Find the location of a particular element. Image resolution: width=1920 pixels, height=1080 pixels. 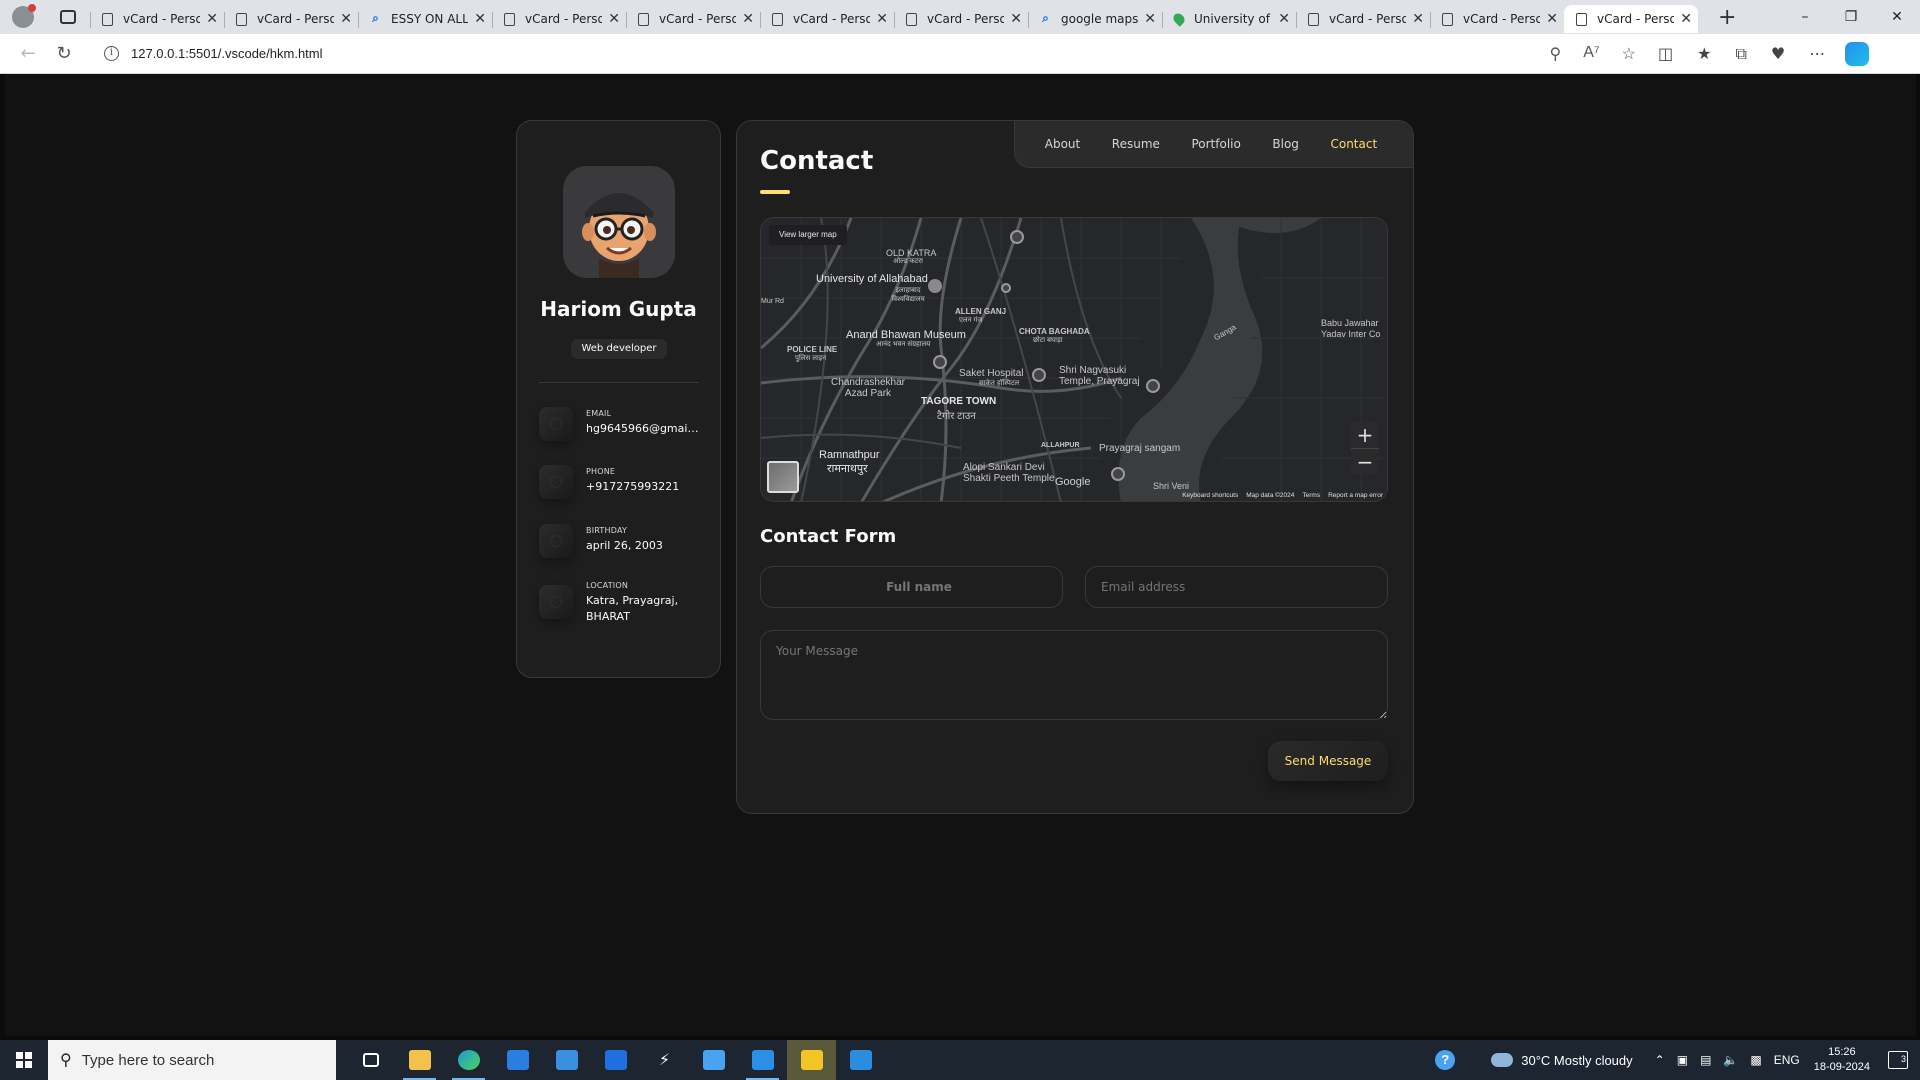

weather-widget: 30°C Mostly cloudy is located at coordinates (1562, 1060).